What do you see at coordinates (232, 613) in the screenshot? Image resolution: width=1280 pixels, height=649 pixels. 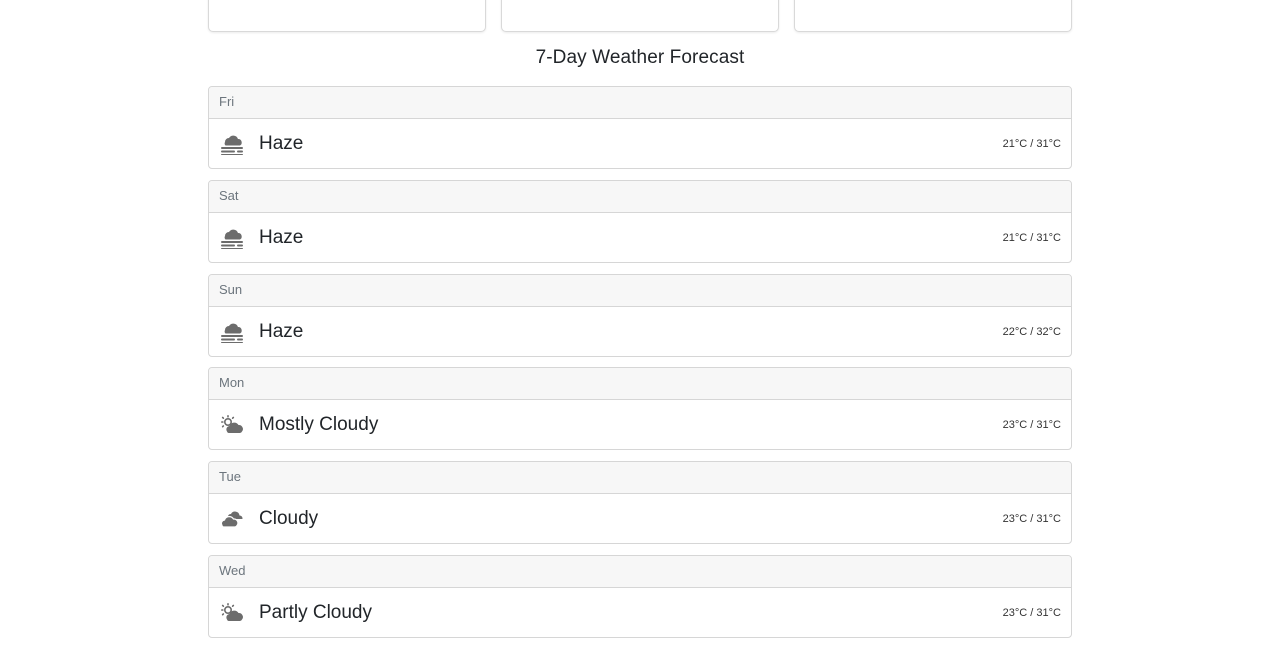 I see `partly-cloudy-icon` at bounding box center [232, 613].